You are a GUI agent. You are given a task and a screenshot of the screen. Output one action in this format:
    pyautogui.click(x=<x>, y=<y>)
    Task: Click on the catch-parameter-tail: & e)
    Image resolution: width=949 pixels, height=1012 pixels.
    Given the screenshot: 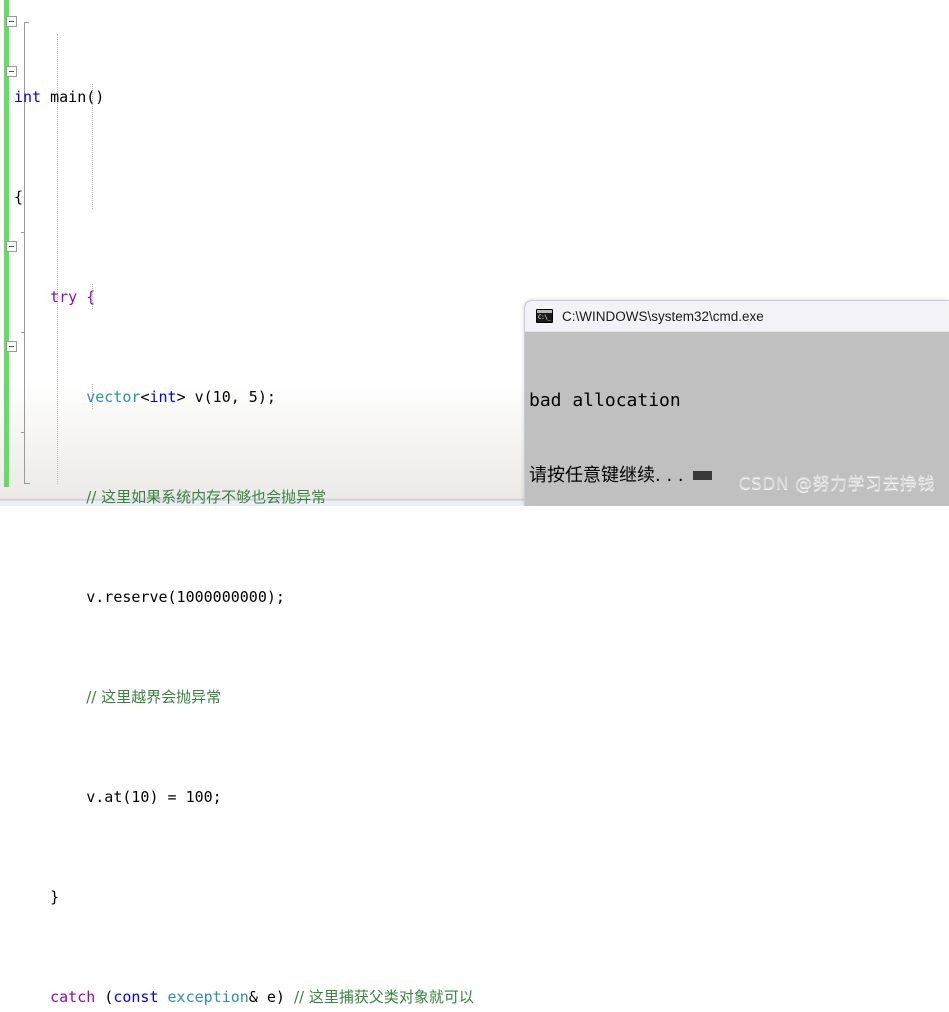 What is the action you would take?
    pyautogui.click(x=271, y=997)
    